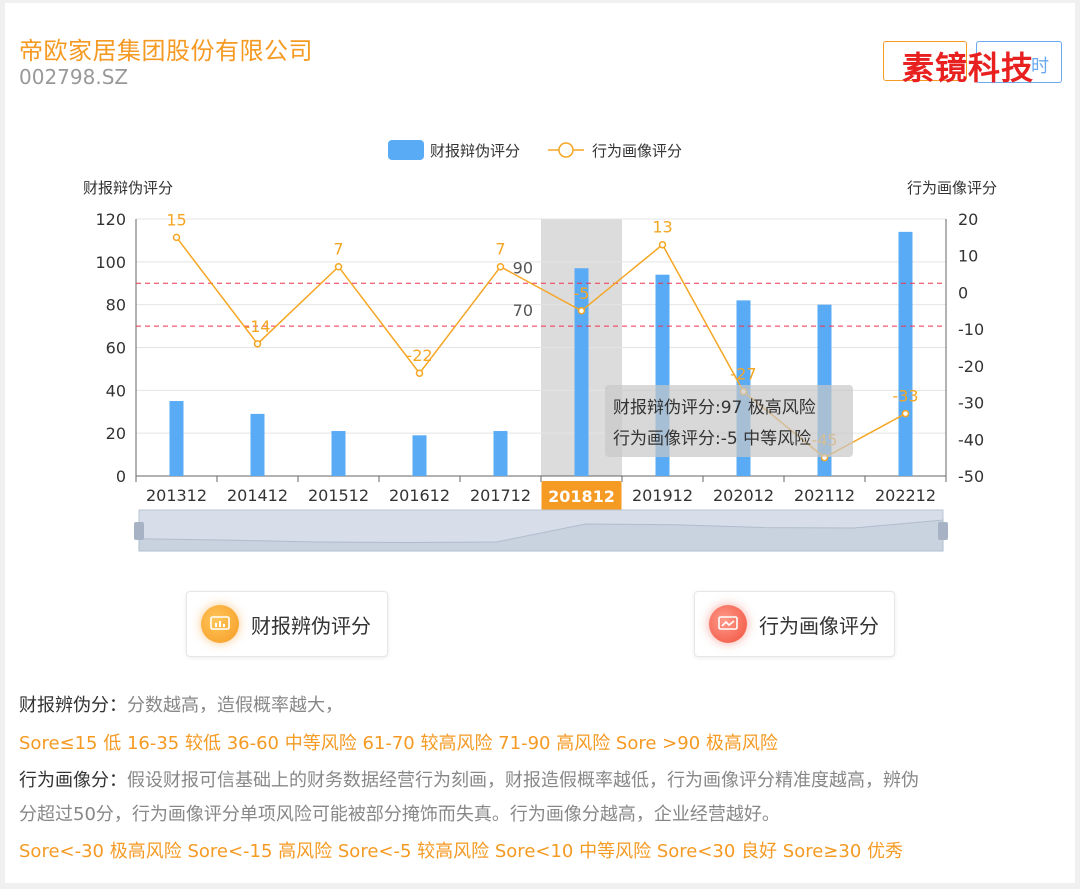 Image resolution: width=1080 pixels, height=889 pixels. Describe the element at coordinates (905, 495) in the screenshot. I see `x-label-202212: 202212` at that location.